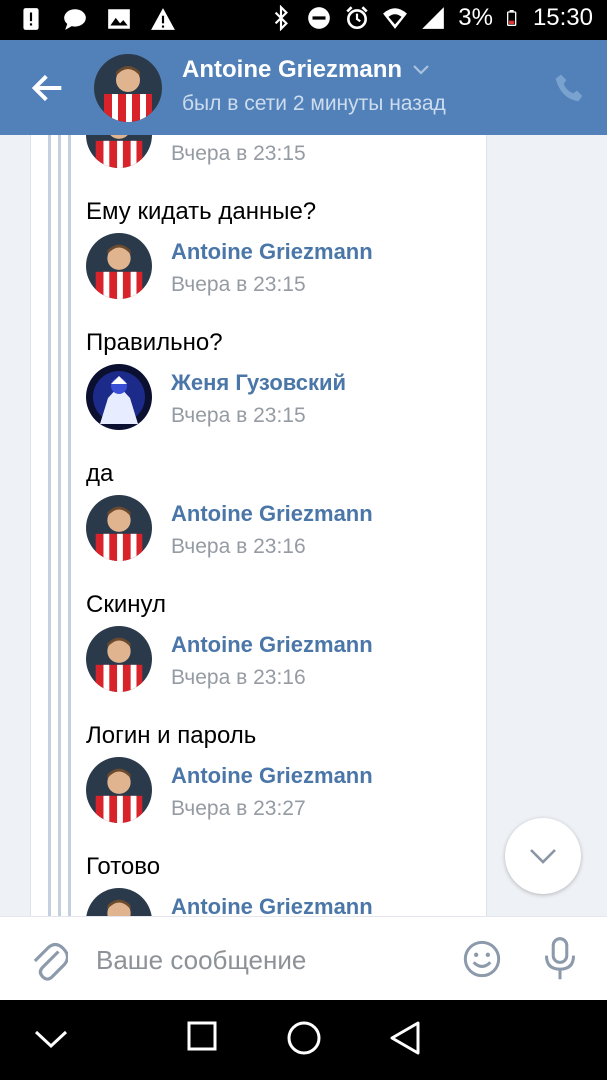 The image size is (607, 1080). What do you see at coordinates (171, 735) in the screenshot?
I see `message-text: Логин и пароль` at bounding box center [171, 735].